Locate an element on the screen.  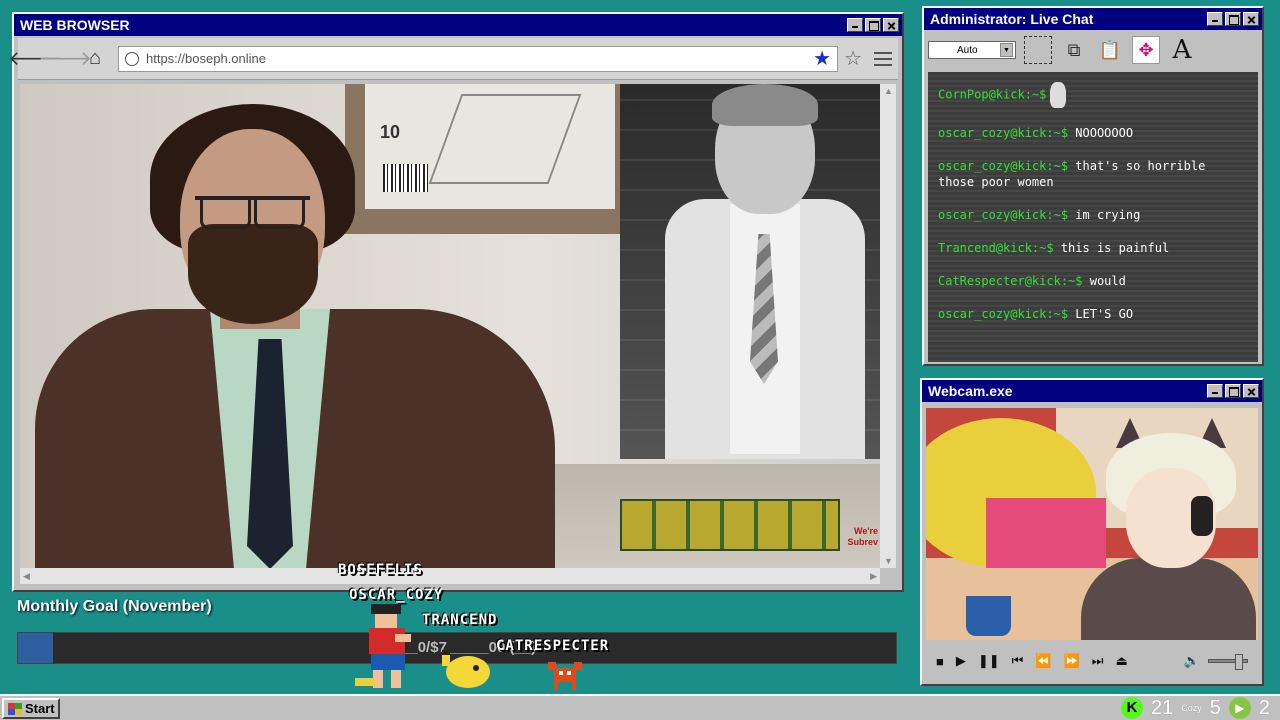
username-tag: BOSEFELIS is located at coordinates (380, 570).